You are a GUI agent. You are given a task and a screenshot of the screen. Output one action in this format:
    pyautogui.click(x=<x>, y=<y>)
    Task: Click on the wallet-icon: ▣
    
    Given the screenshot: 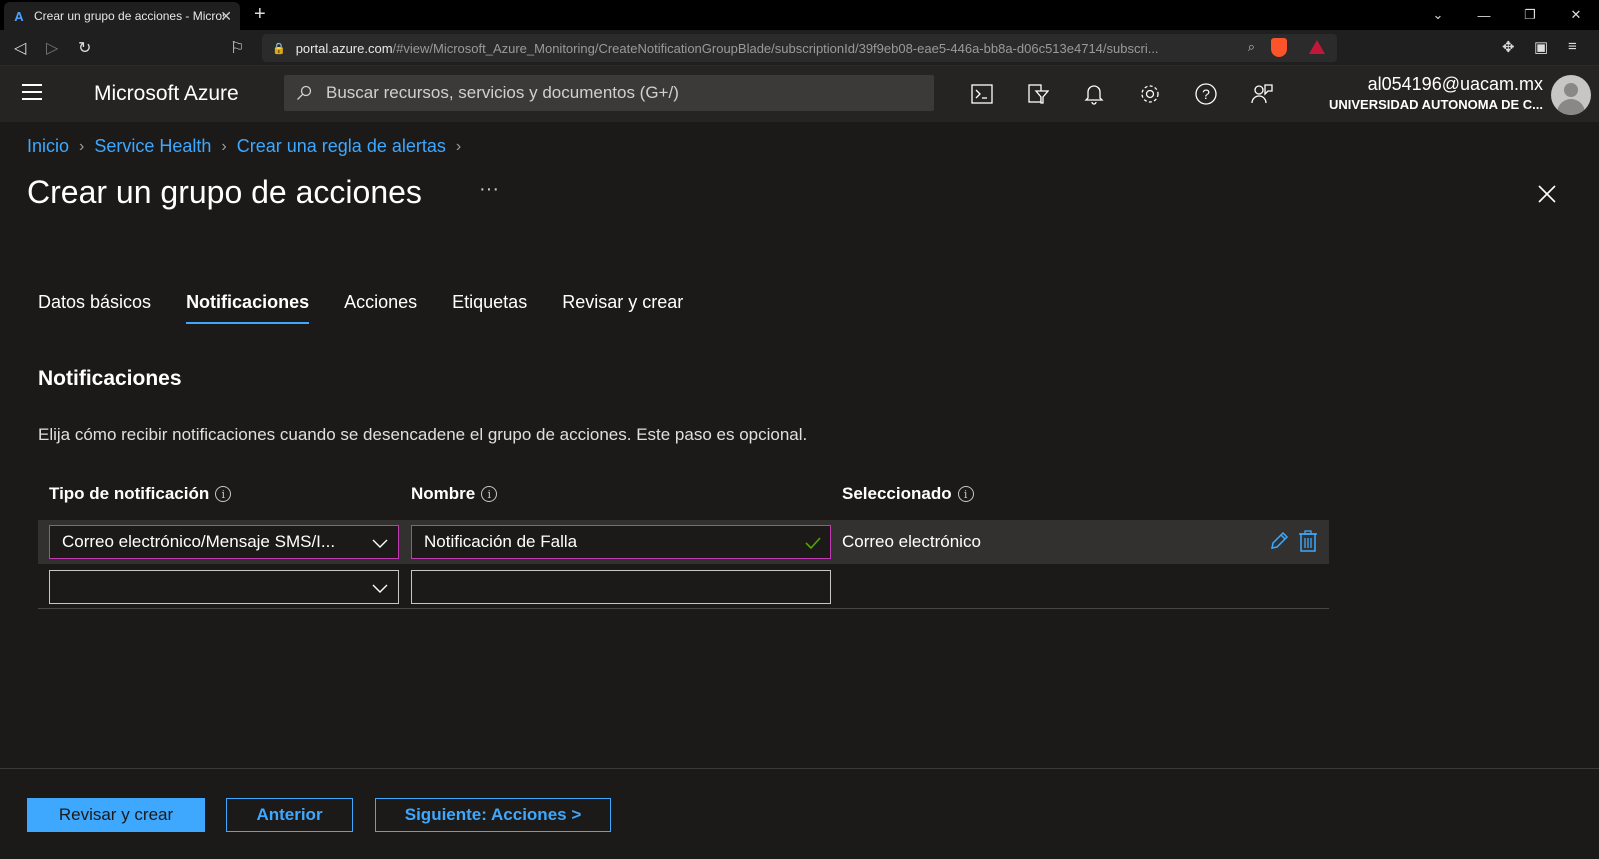 What is the action you would take?
    pyautogui.click(x=1541, y=47)
    